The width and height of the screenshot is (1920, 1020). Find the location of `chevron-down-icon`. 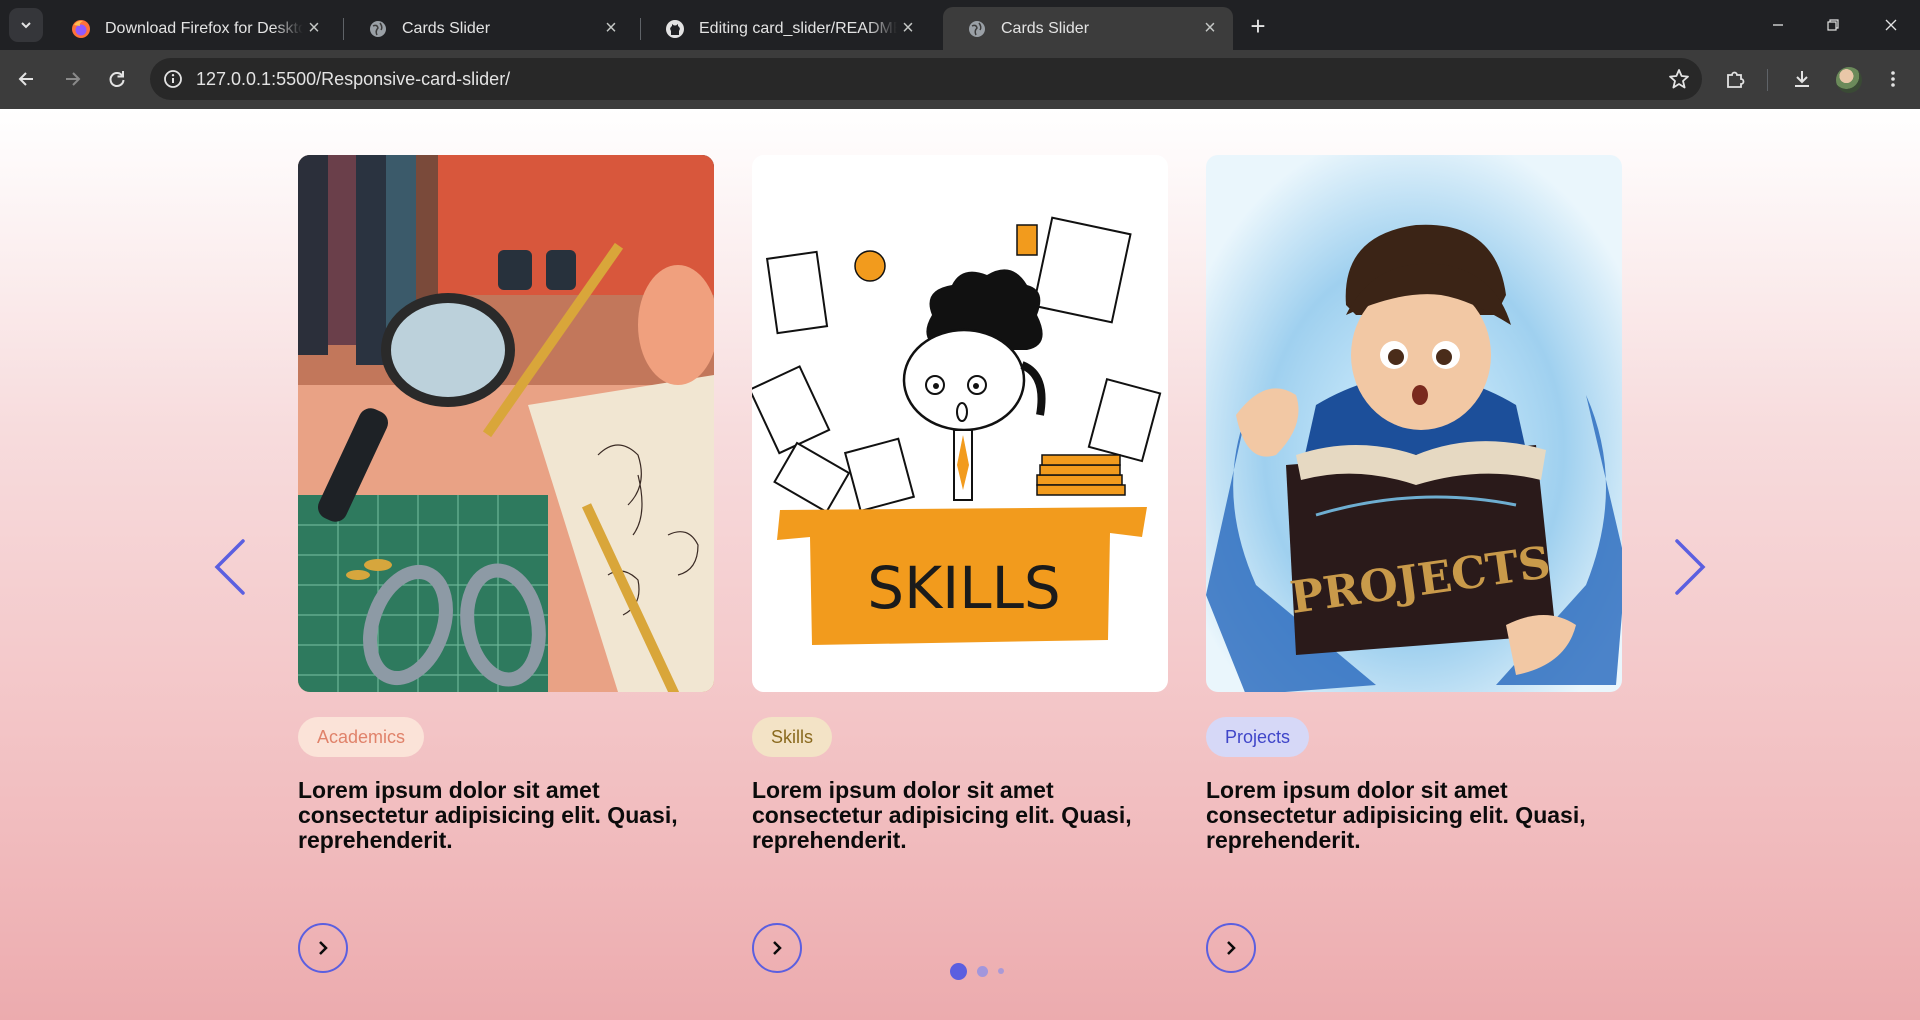

chevron-down-icon is located at coordinates (26, 25).